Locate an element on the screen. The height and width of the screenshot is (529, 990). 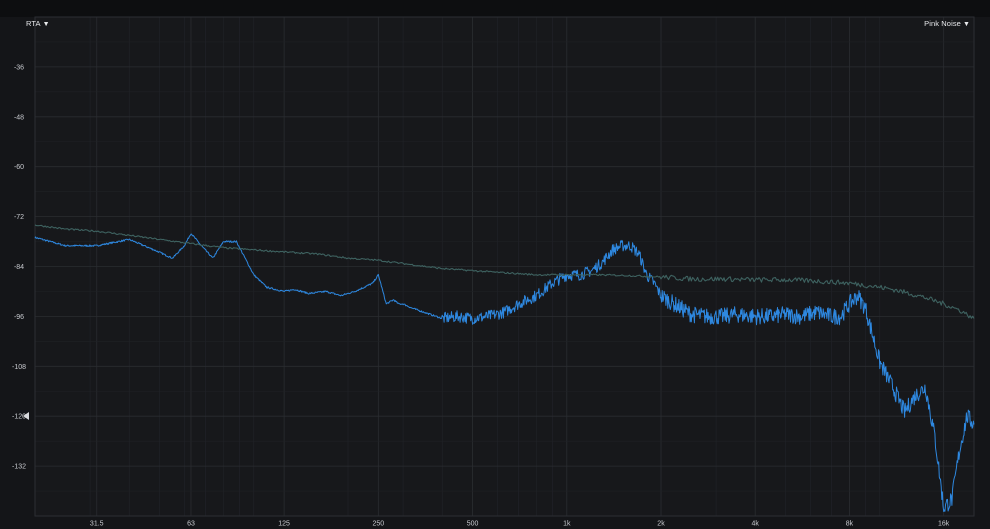
x-tick-label: 16k is located at coordinates (944, 524).